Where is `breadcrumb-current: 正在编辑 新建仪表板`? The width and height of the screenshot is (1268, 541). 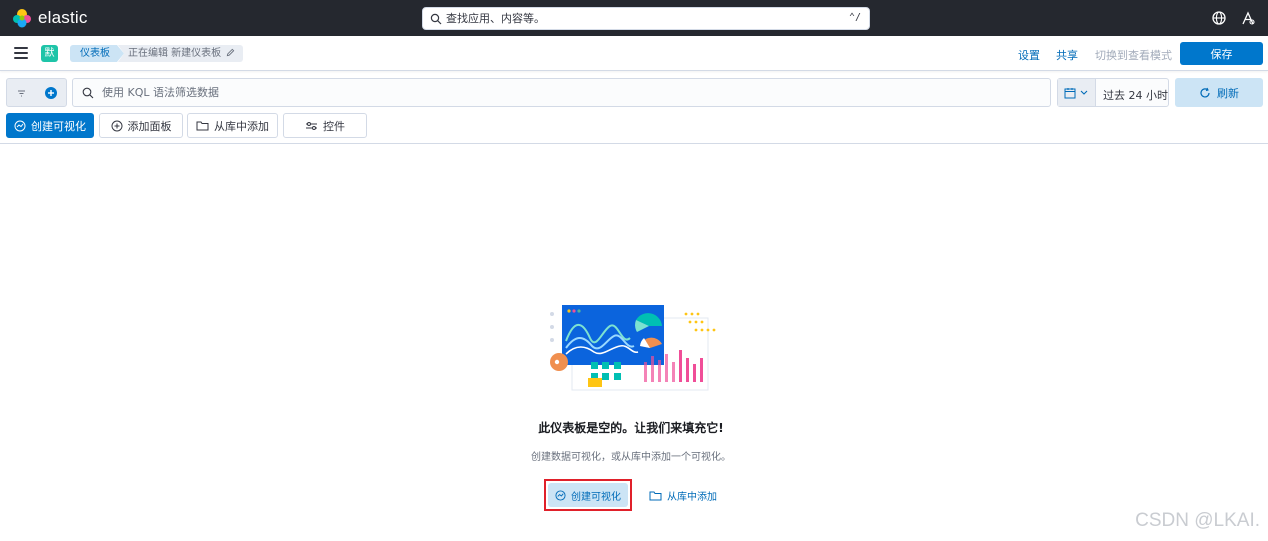
breadcrumb-current: 正在编辑 新建仪表板 is located at coordinates (181, 53).